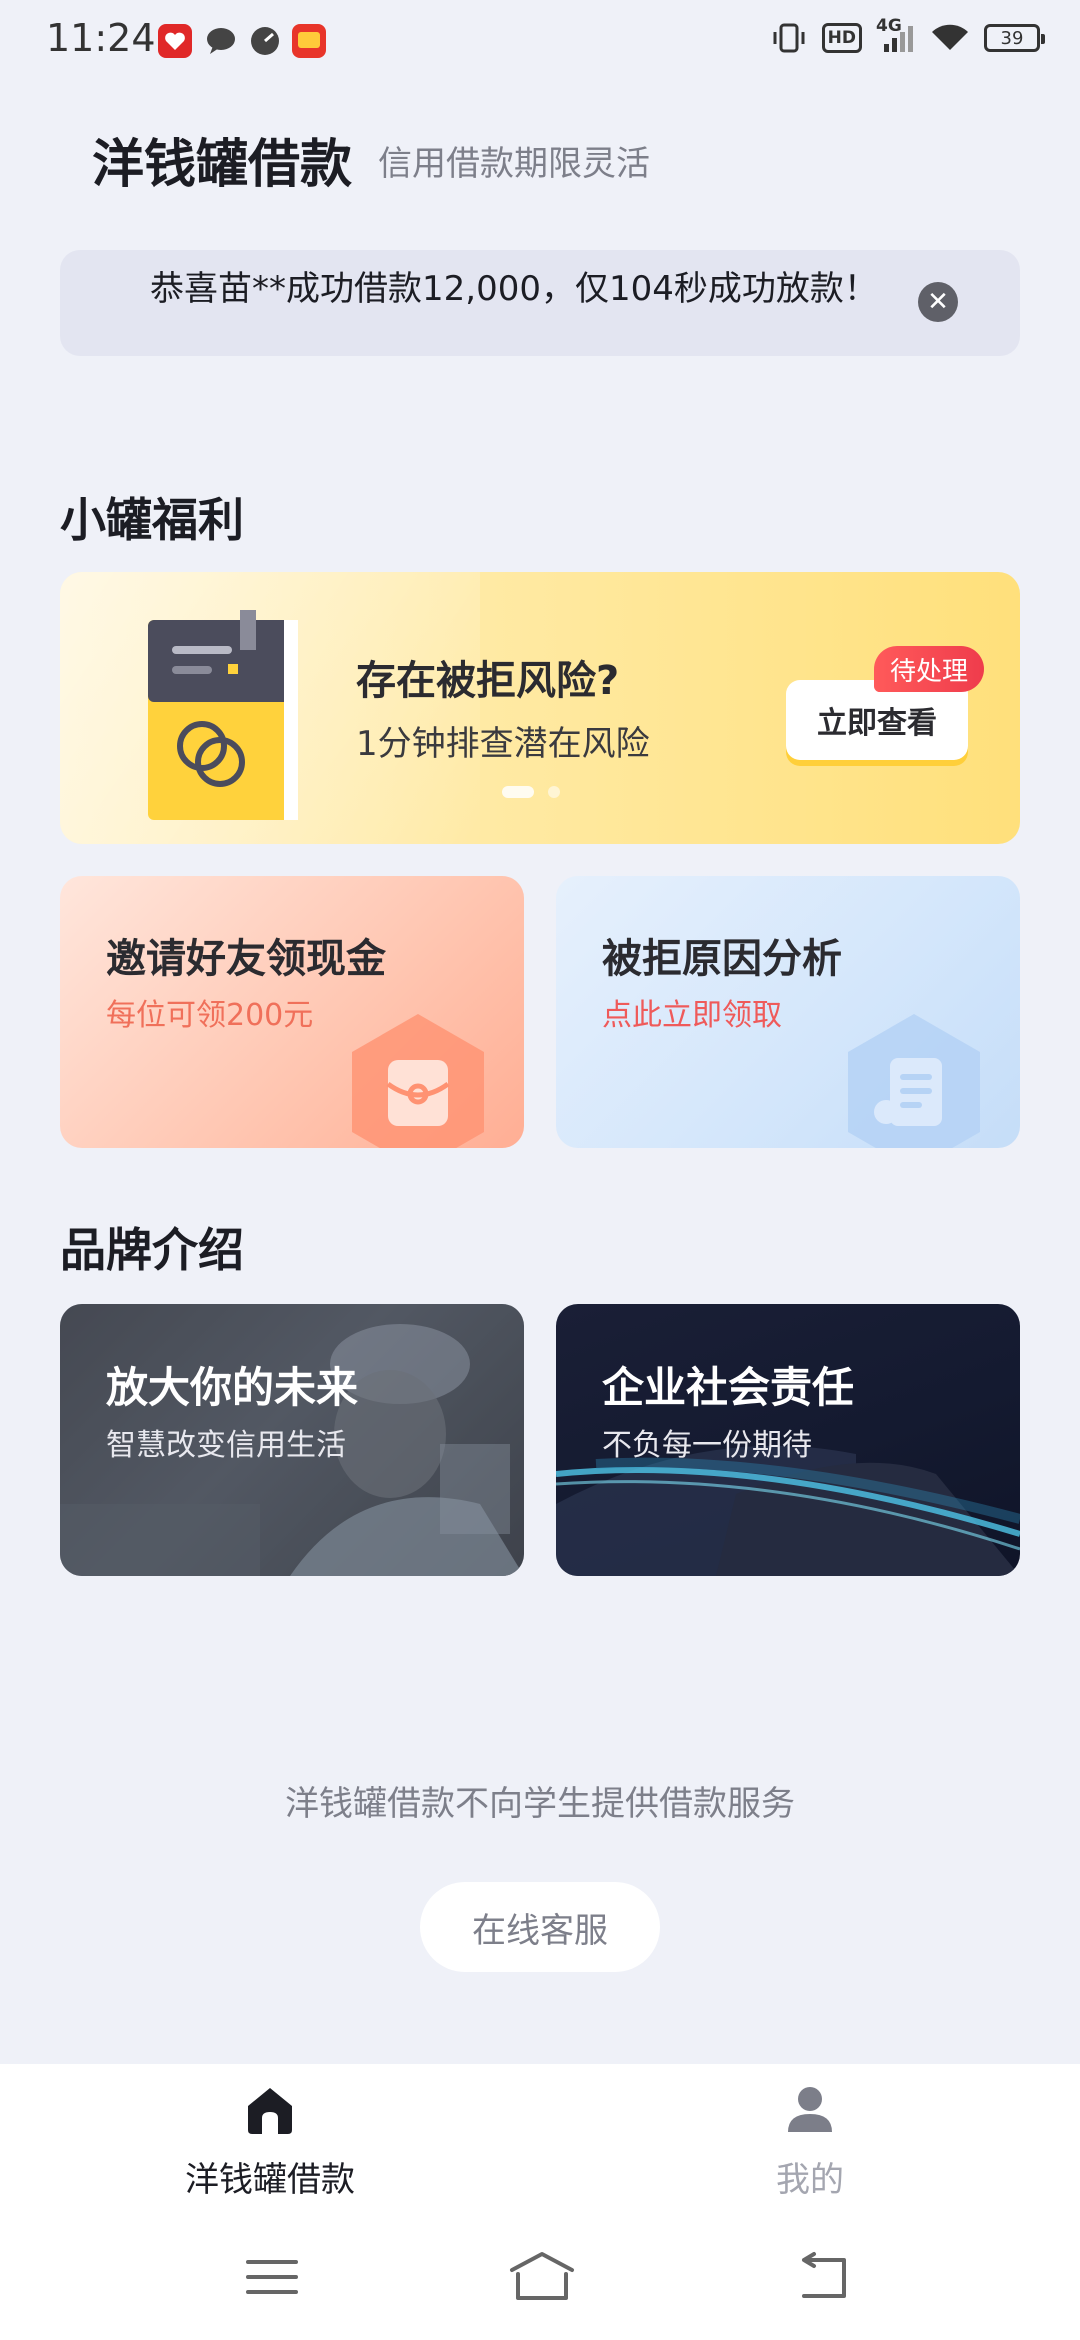 Image resolution: width=1080 pixels, height=2340 pixels. What do you see at coordinates (514, 289) in the screenshot?
I see `notice-text: 恭喜苗**成功借款12,000，仅104秒成功放款！` at bounding box center [514, 289].